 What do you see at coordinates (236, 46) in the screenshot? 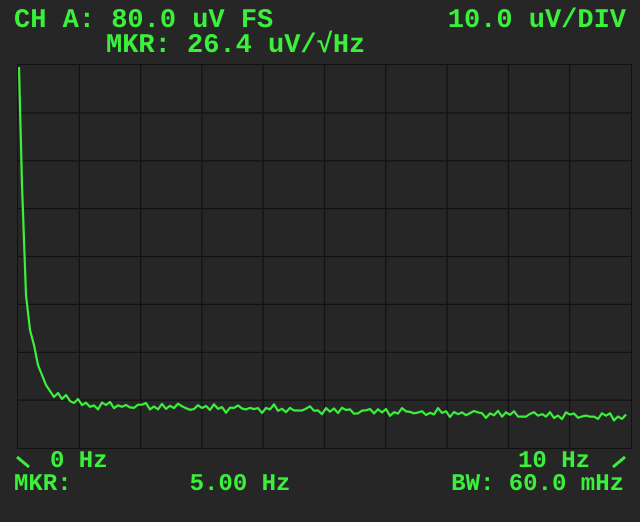
I see `marker-reading: MKR: 26.4 uV/√Hz` at bounding box center [236, 46].